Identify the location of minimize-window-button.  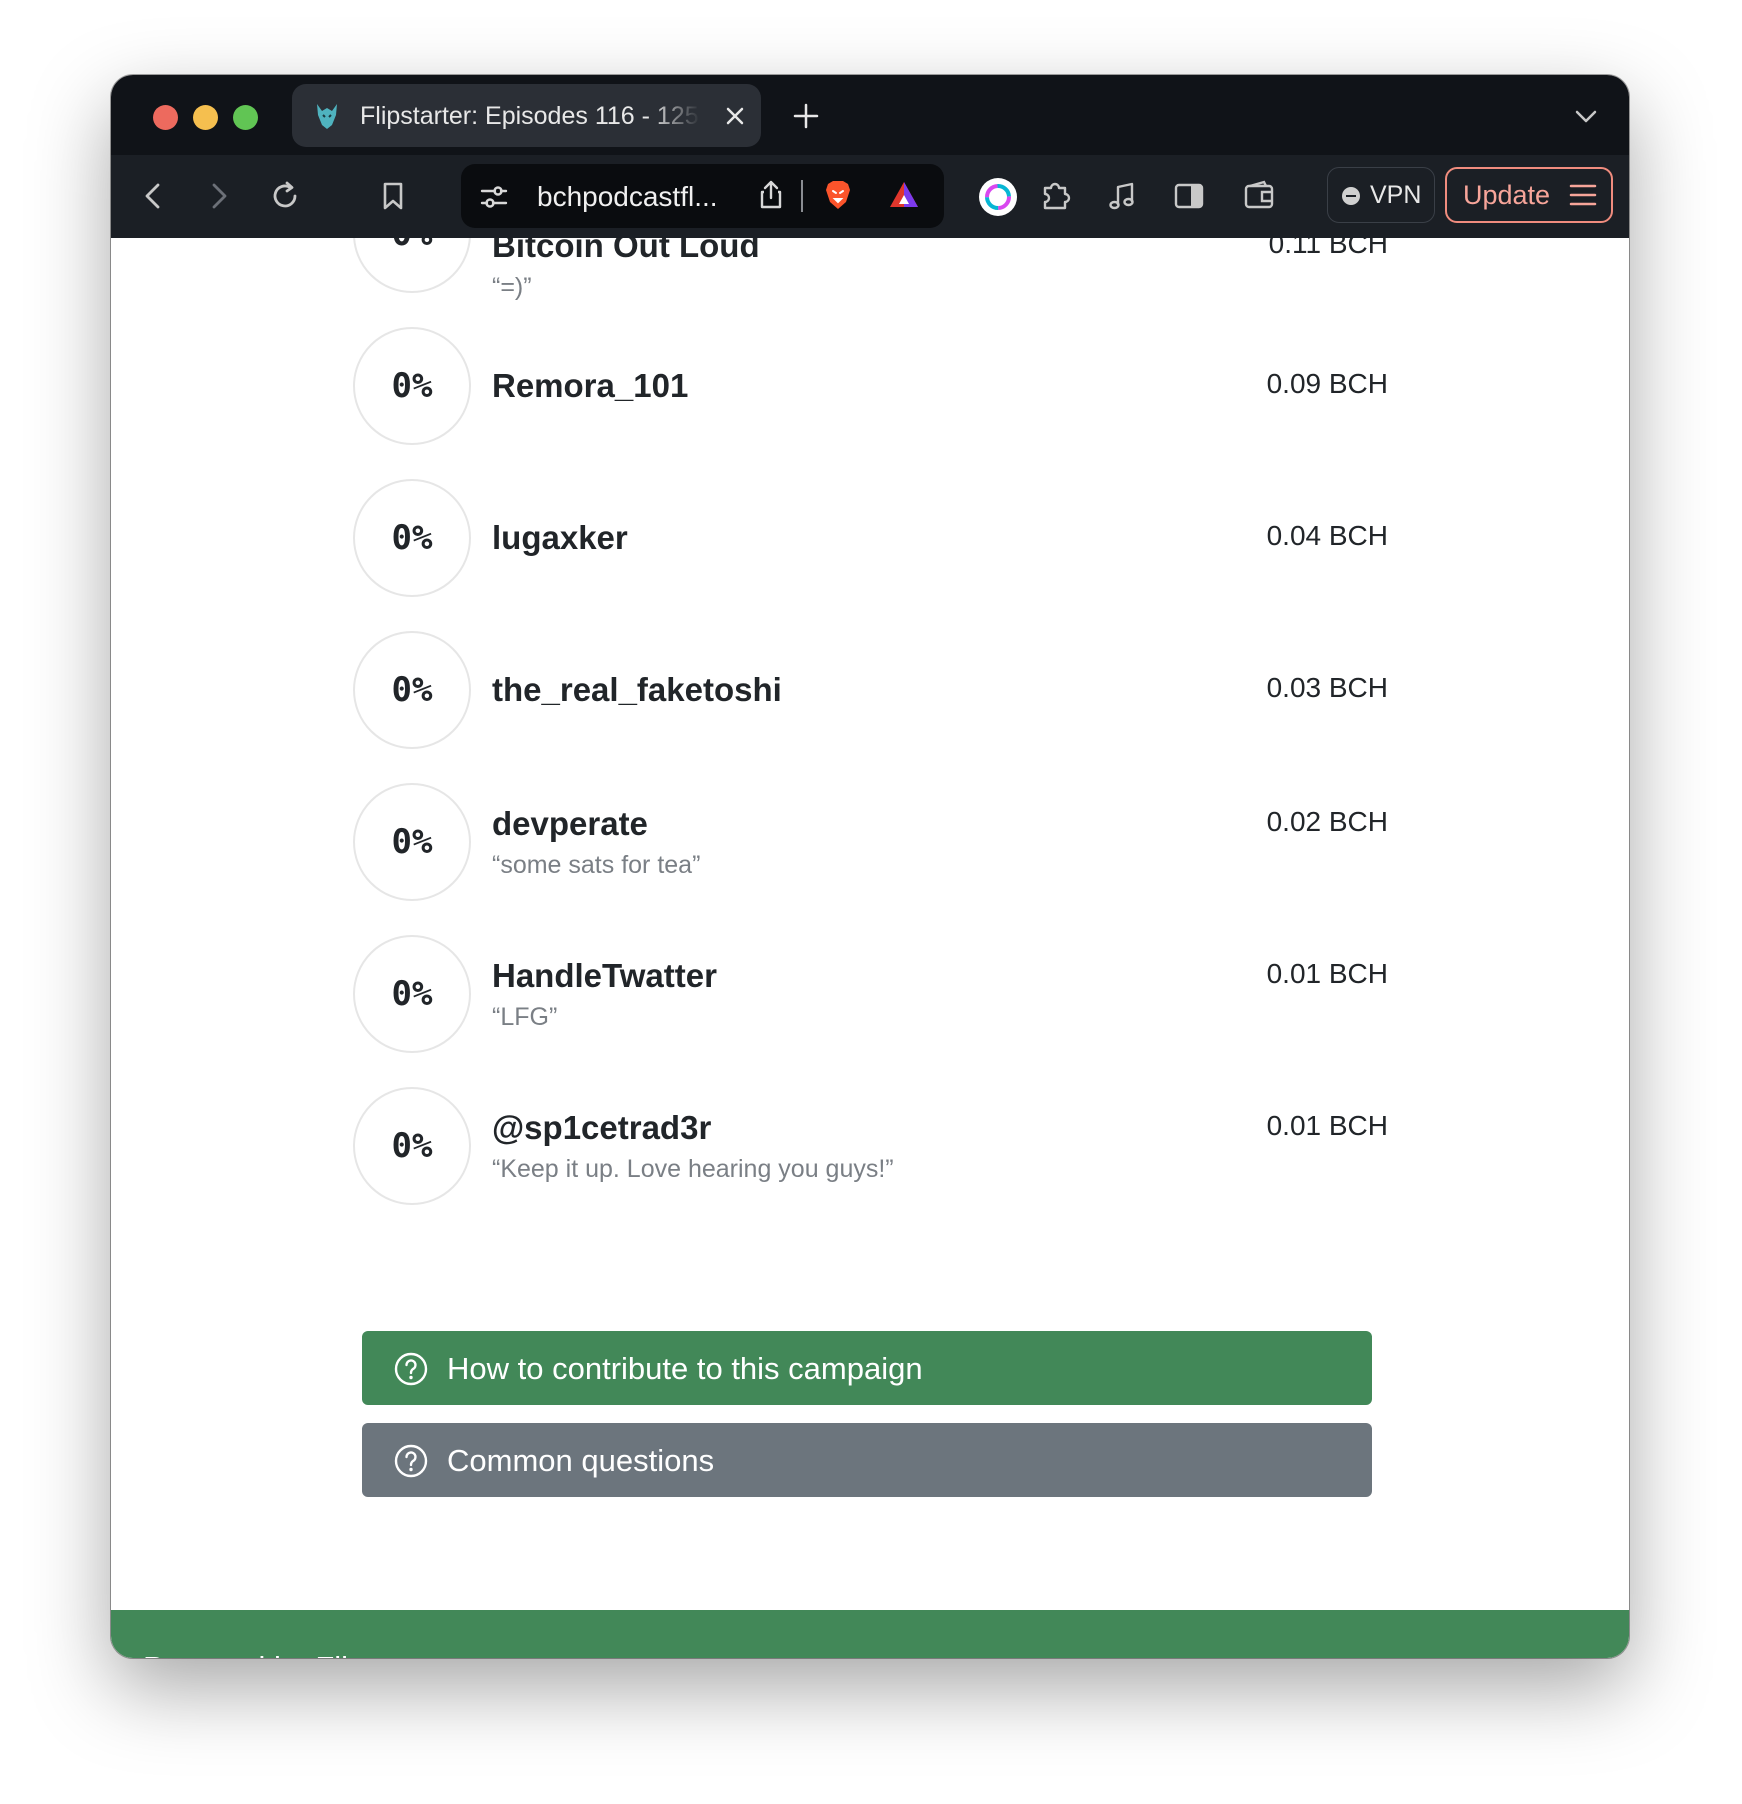
(205, 117).